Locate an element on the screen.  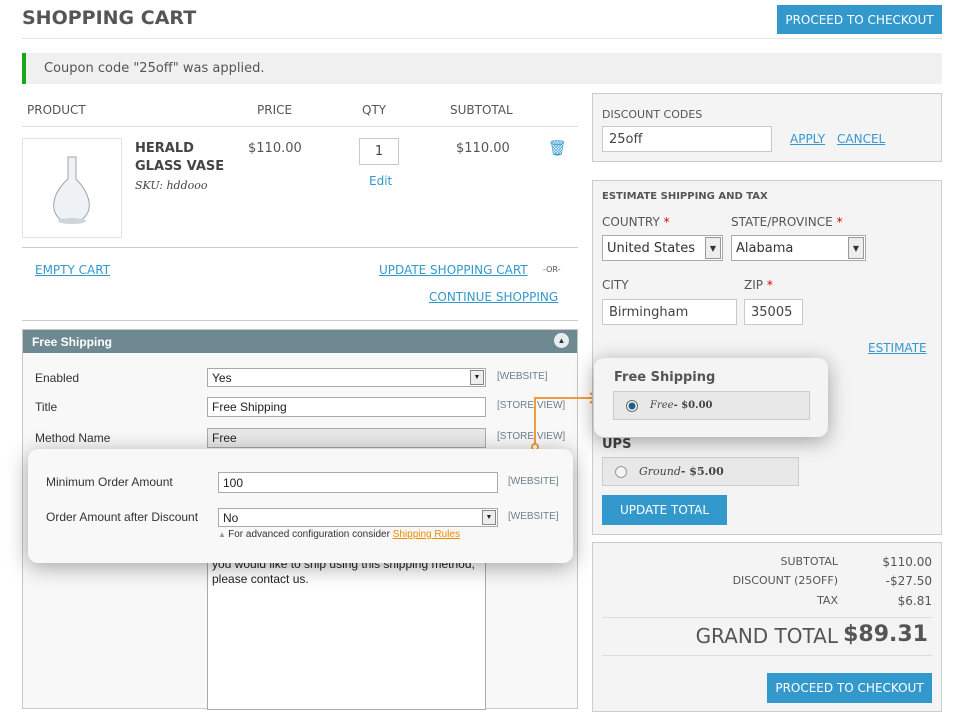
method-price: - $5.00 is located at coordinates (702, 471).